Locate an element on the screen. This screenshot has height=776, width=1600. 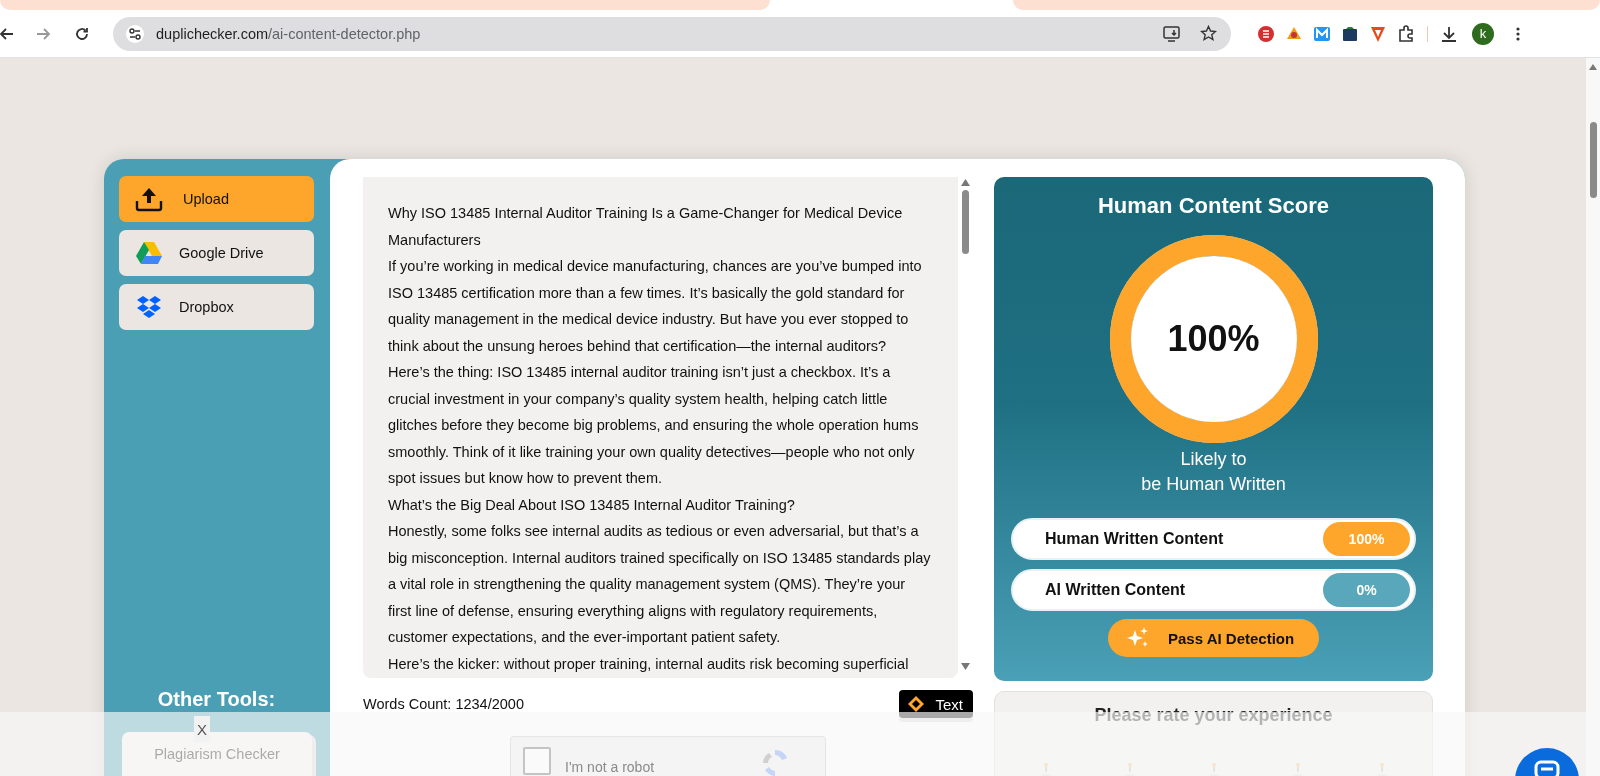
reload-icon is located at coordinates (82, 33).